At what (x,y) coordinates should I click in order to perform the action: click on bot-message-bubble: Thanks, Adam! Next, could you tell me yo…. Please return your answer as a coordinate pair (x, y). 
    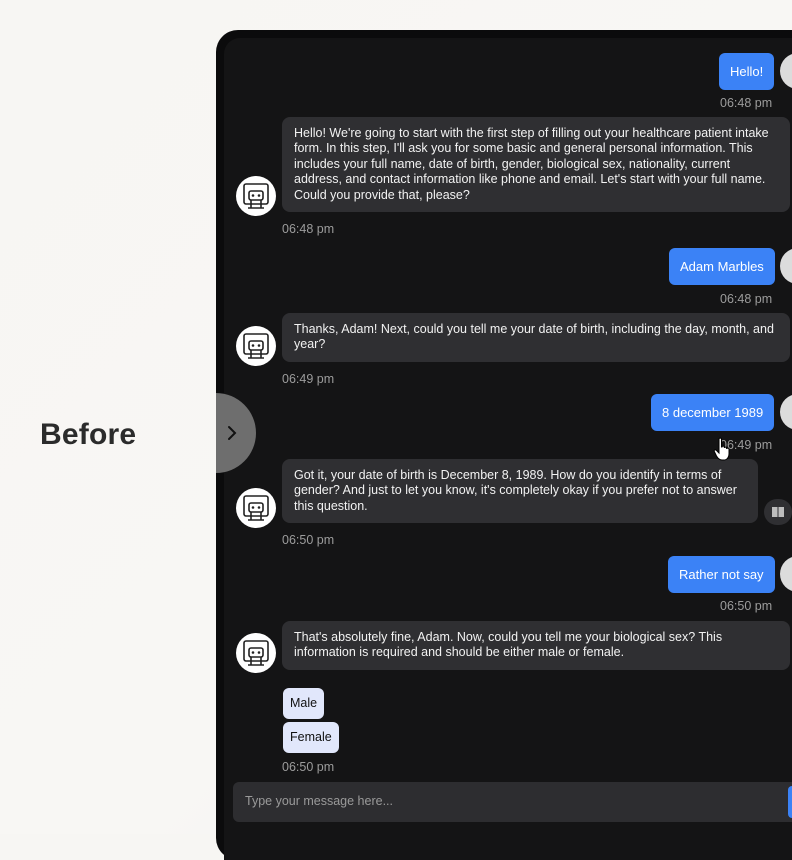
    Looking at the image, I should click on (536, 337).